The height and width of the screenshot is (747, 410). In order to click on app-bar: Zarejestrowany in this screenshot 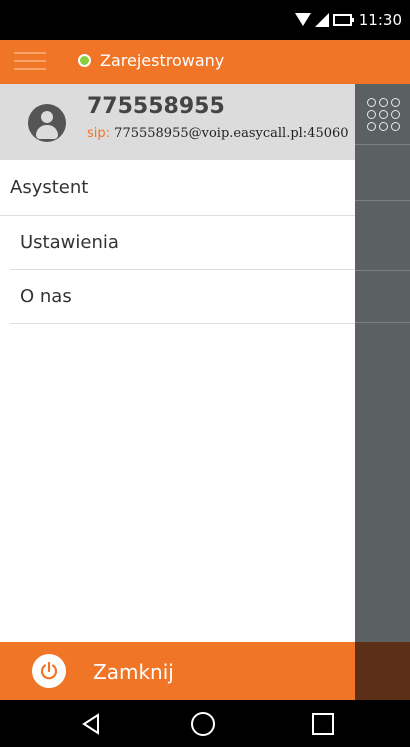, I will do `click(205, 62)`.